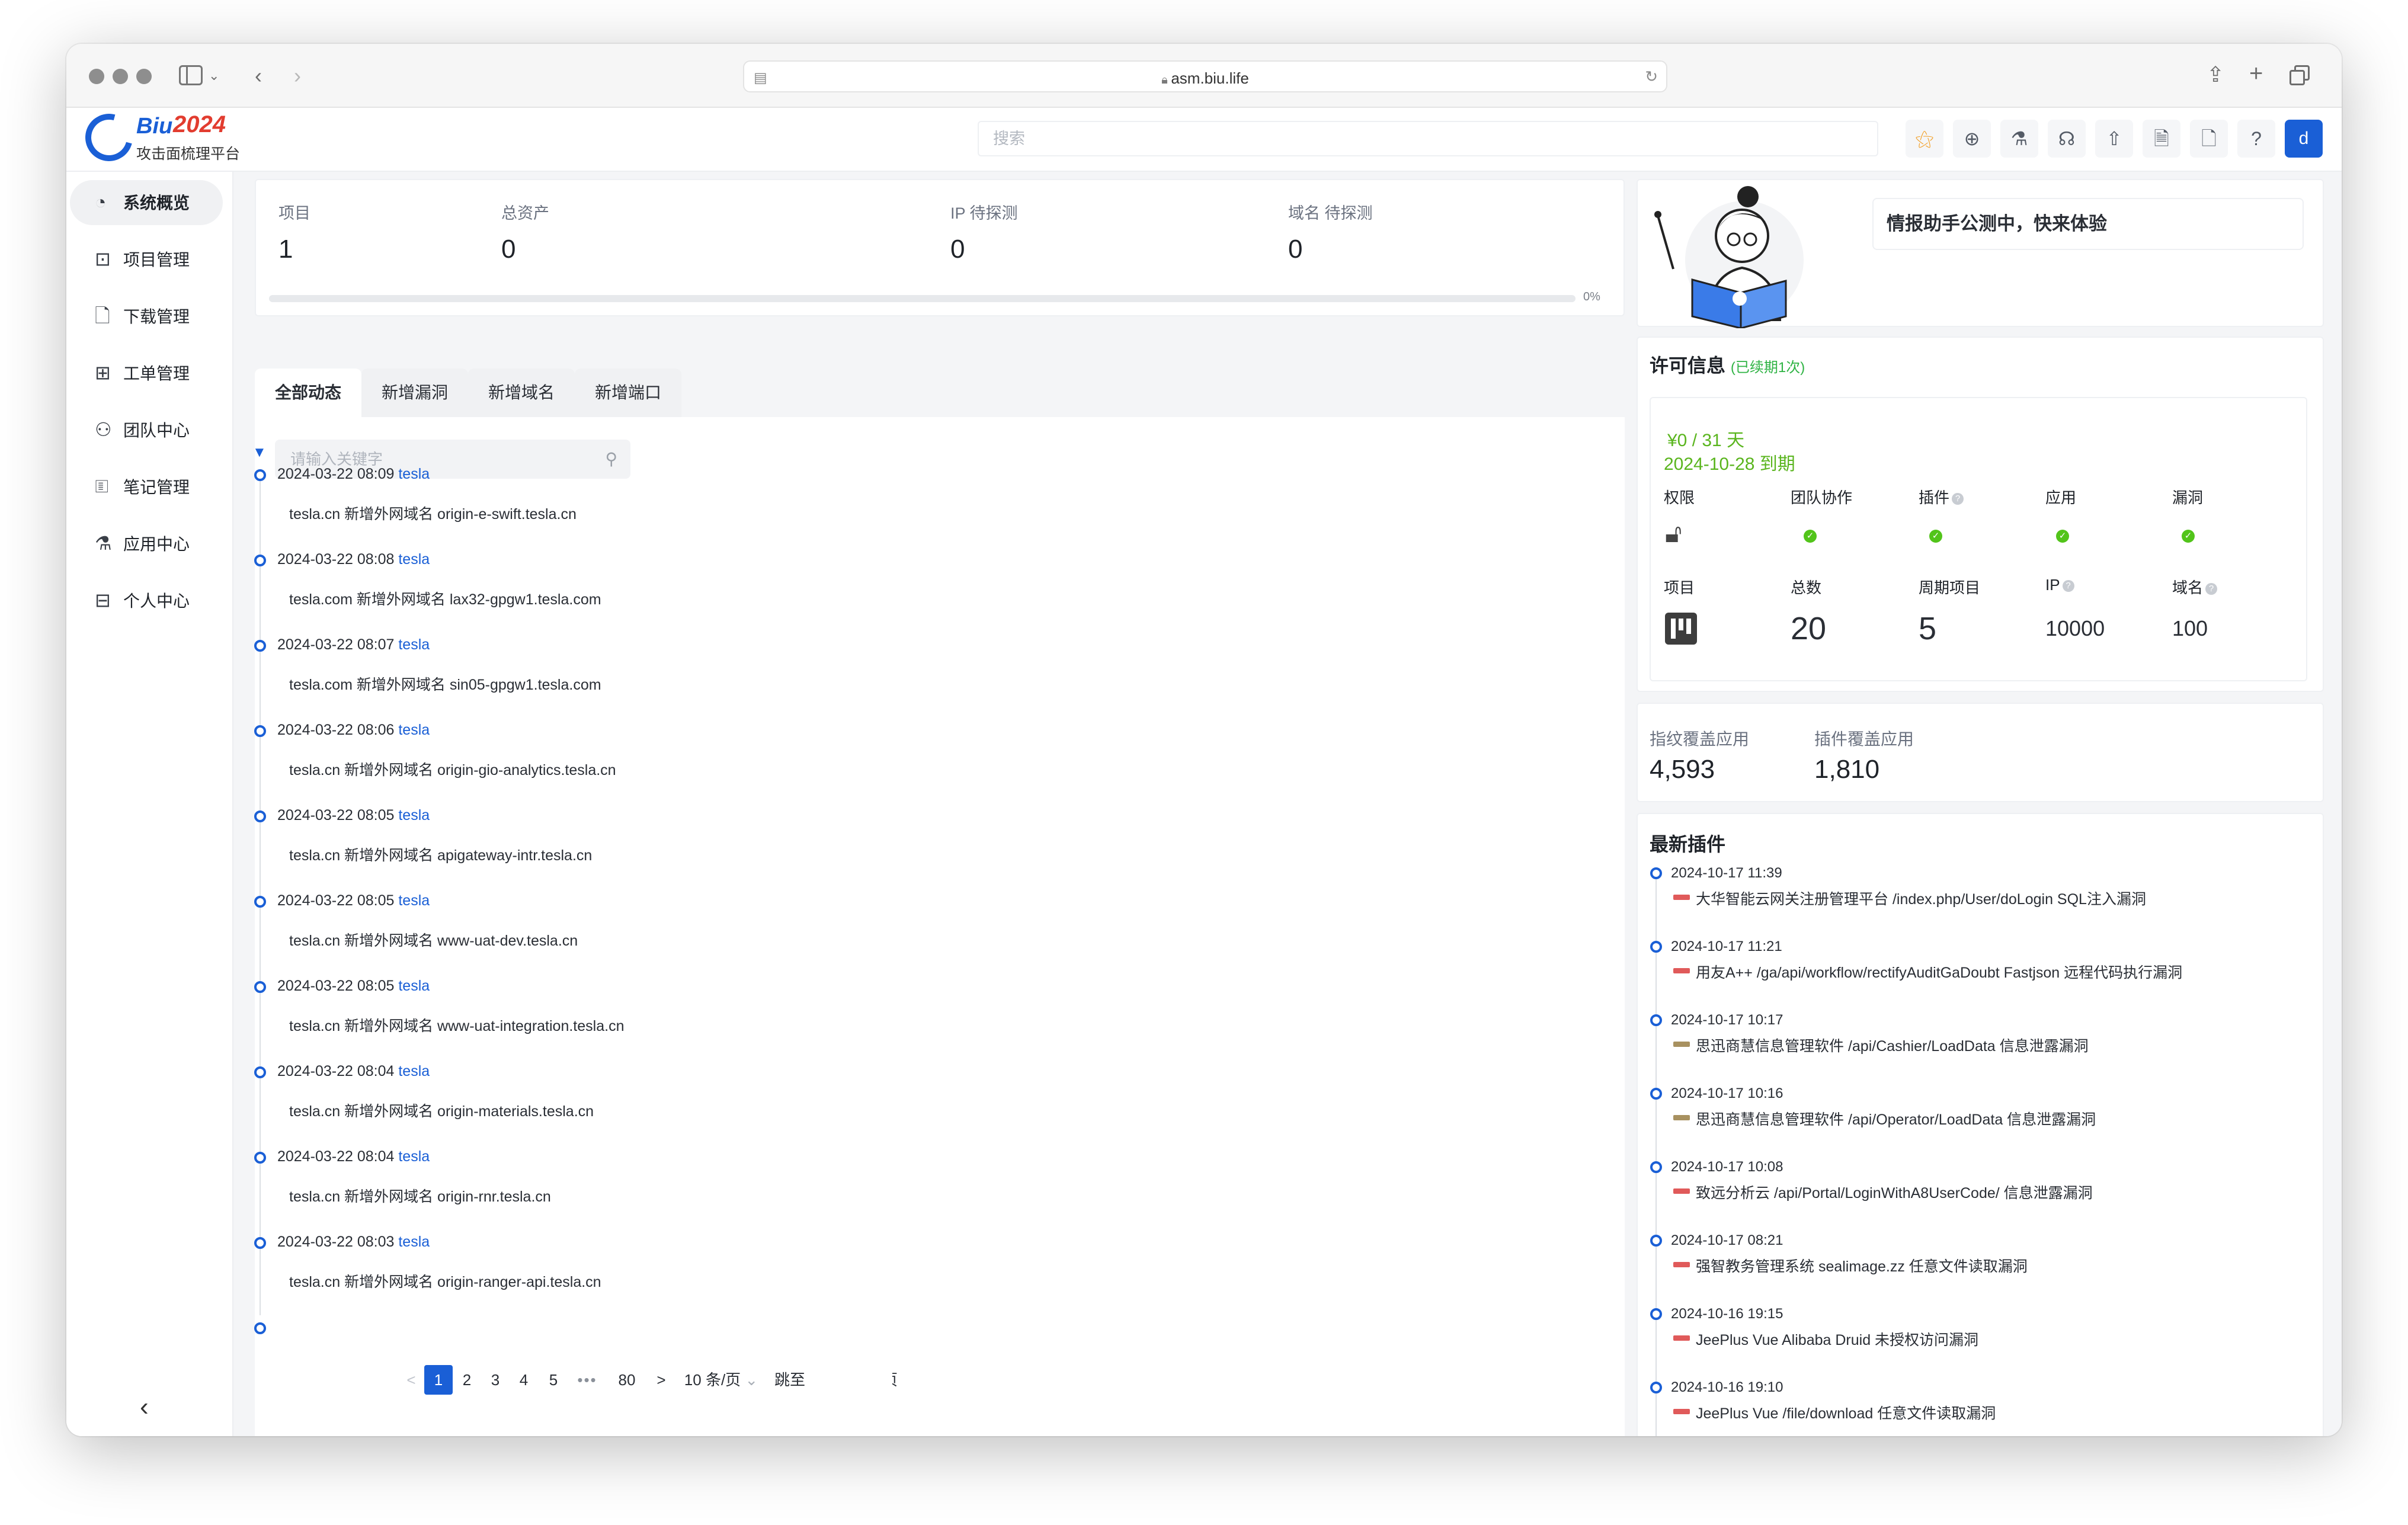  Describe the element at coordinates (336, 901) in the screenshot. I see `timeline-date-text: 2024-03-22 08:05` at that location.